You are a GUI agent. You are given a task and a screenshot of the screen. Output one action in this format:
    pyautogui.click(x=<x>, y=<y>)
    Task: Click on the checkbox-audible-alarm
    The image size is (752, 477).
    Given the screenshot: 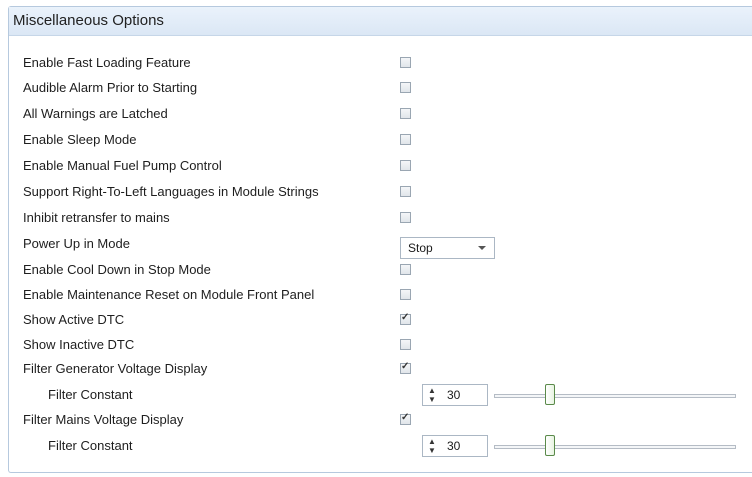 What is the action you would take?
    pyautogui.click(x=405, y=87)
    